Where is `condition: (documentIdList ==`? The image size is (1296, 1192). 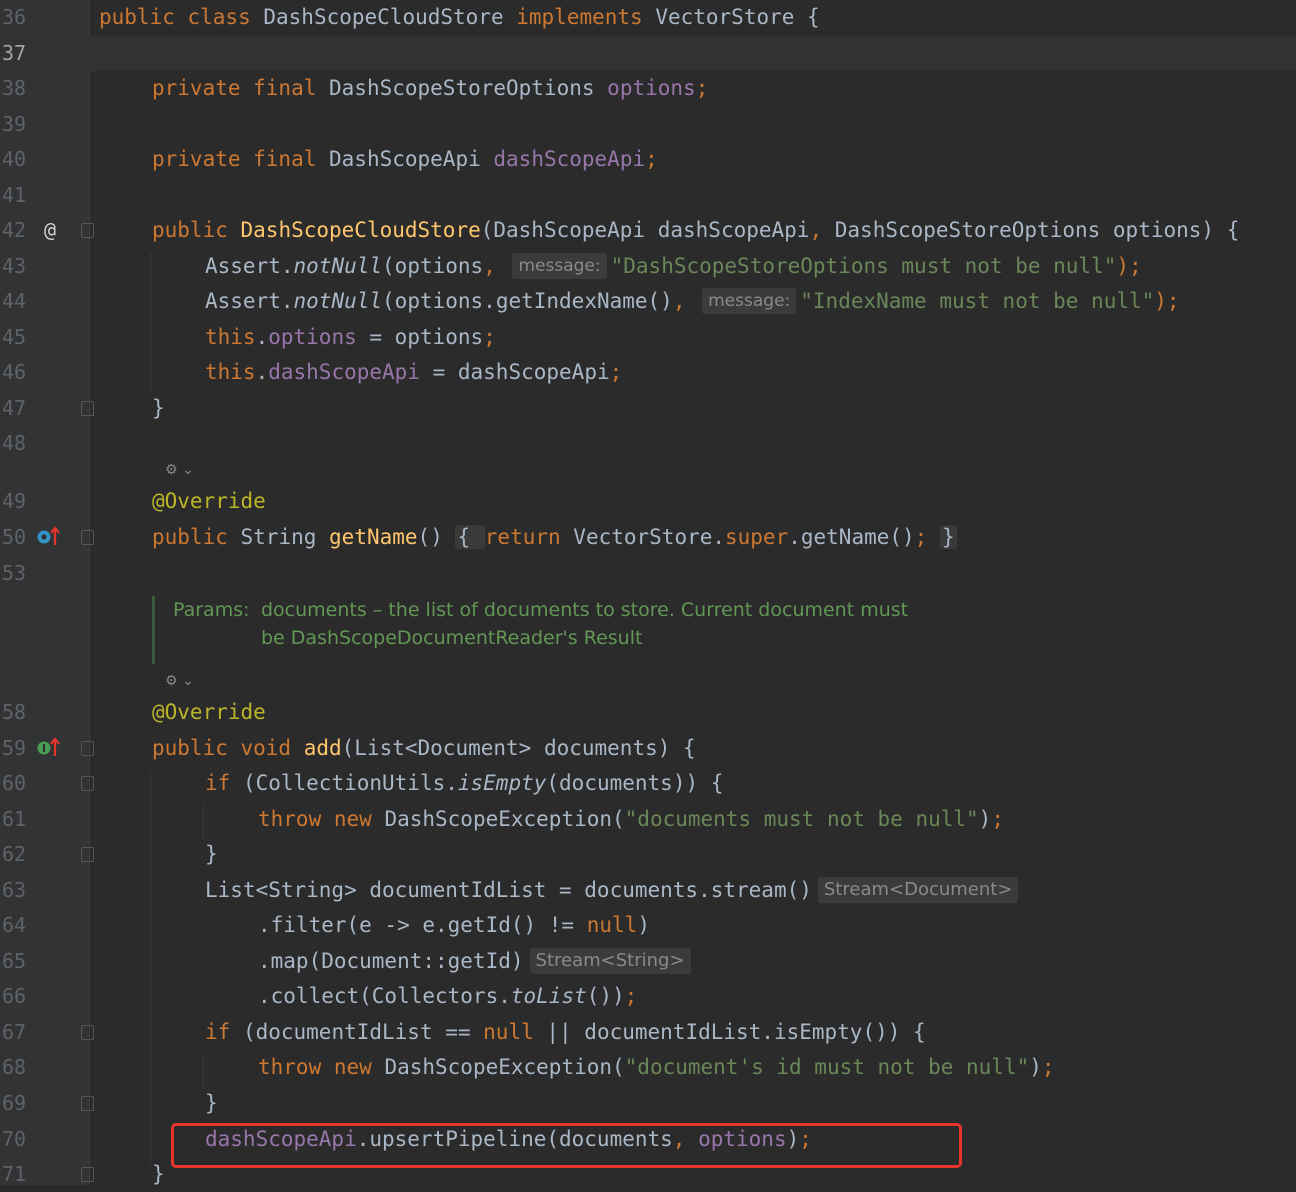
condition: (documentIdList == is located at coordinates (363, 1032).